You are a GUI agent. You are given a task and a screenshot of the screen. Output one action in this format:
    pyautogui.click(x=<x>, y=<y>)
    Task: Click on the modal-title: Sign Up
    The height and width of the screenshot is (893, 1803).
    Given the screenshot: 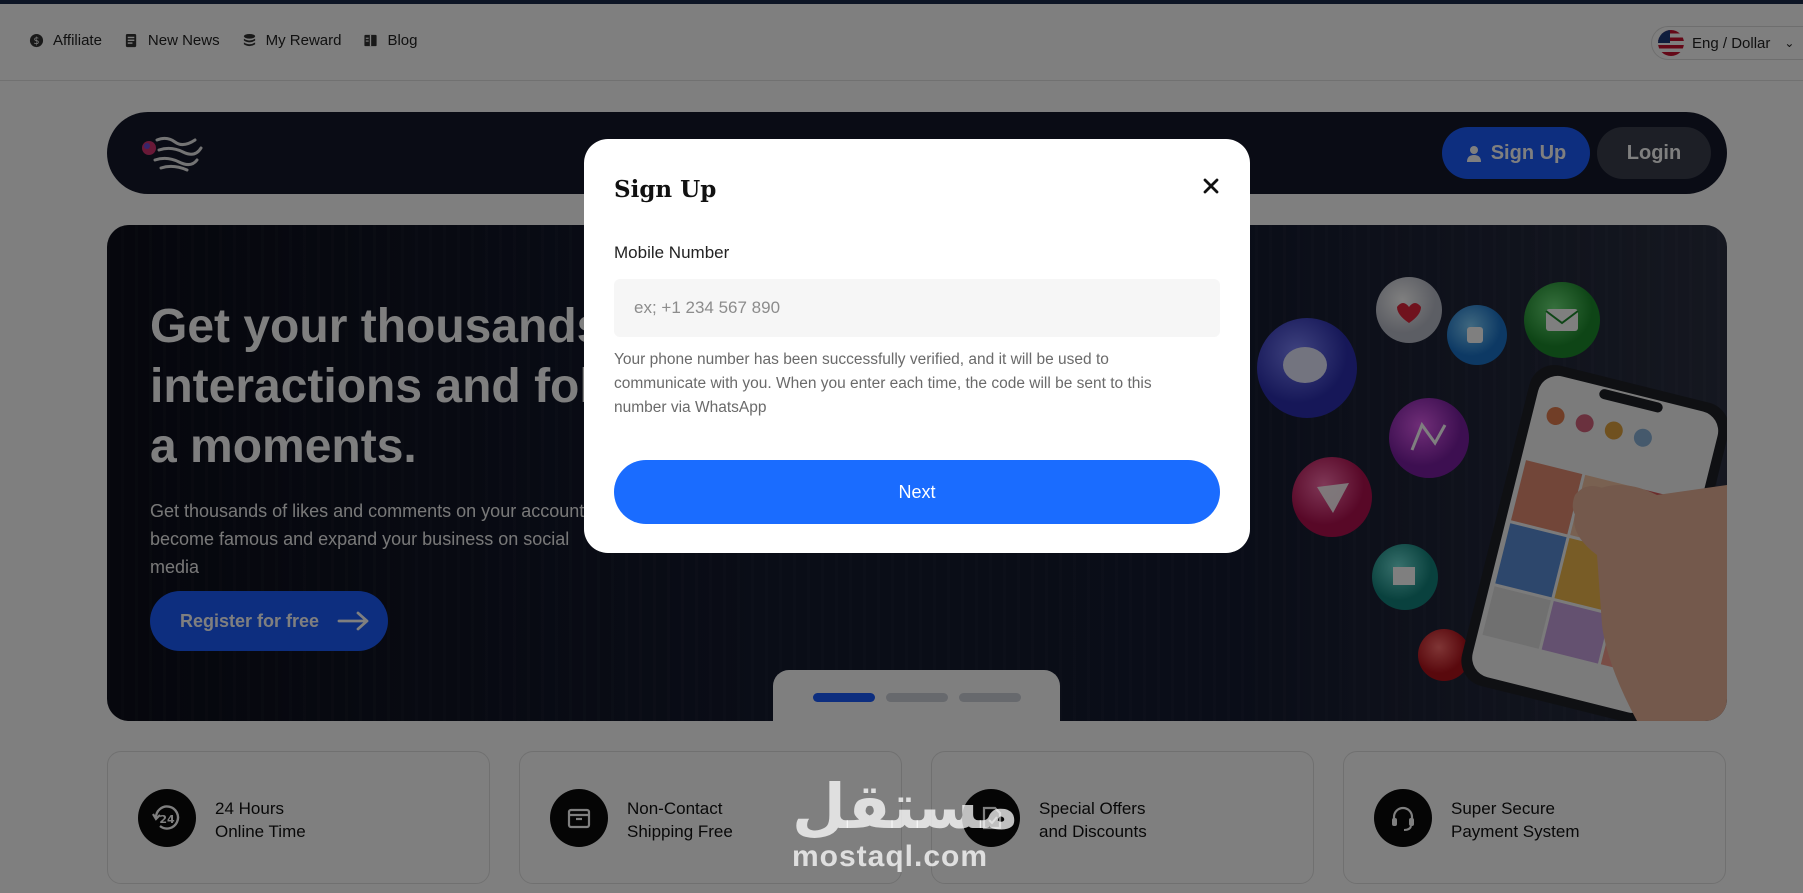 What is the action you would take?
    pyautogui.click(x=665, y=189)
    